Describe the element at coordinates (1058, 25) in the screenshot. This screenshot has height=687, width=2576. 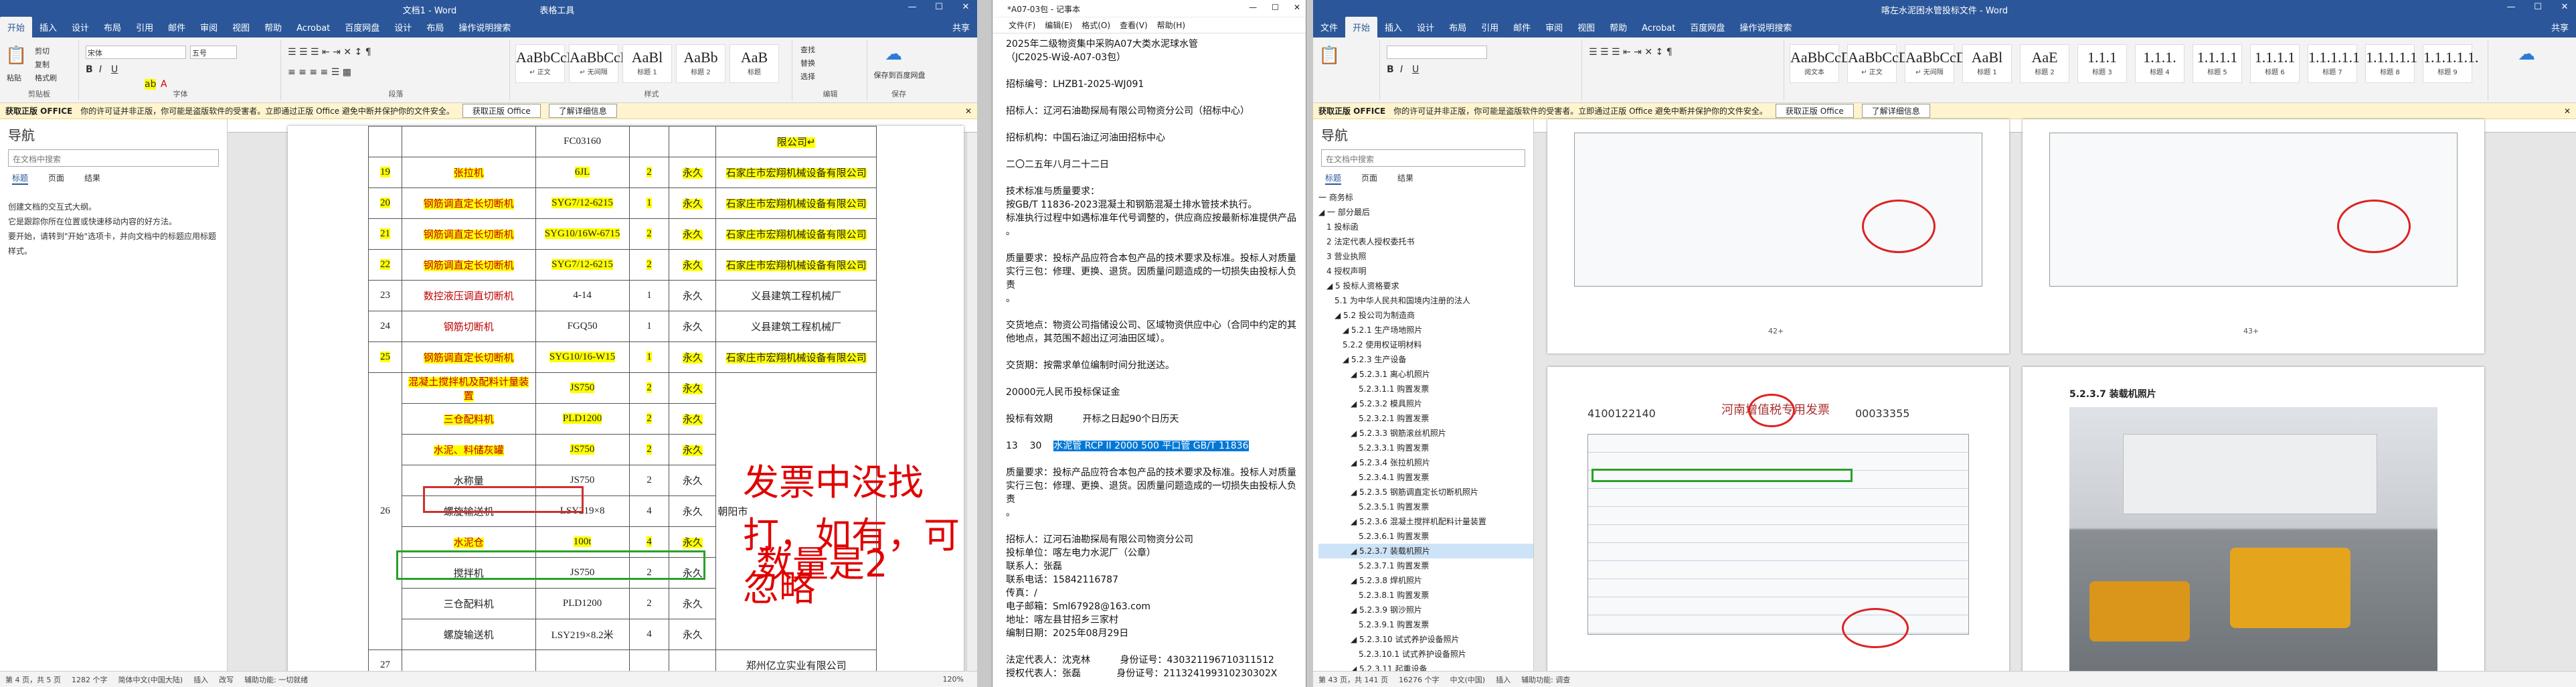
I see `notepad-menu-item: 编辑(E)` at that location.